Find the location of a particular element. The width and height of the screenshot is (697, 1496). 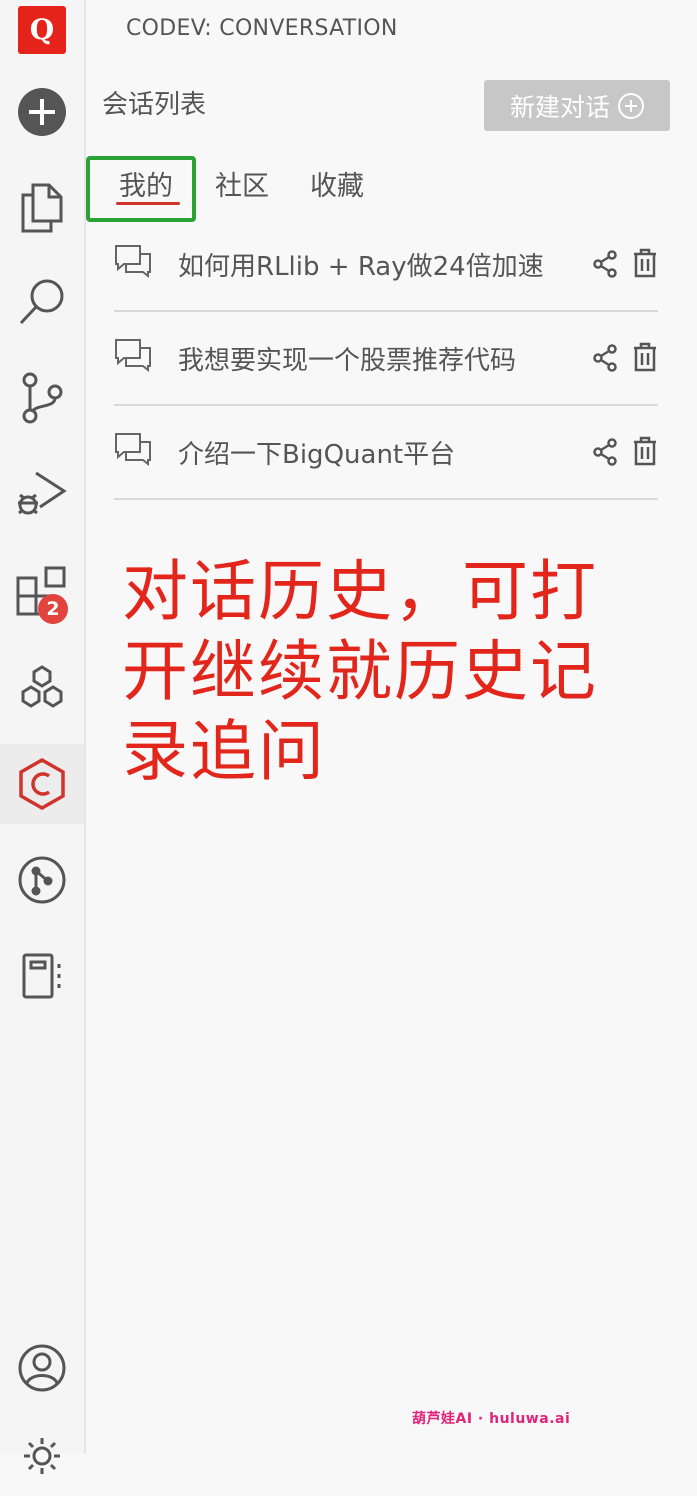

new-conversation-label: 新建对话 is located at coordinates (559, 107).